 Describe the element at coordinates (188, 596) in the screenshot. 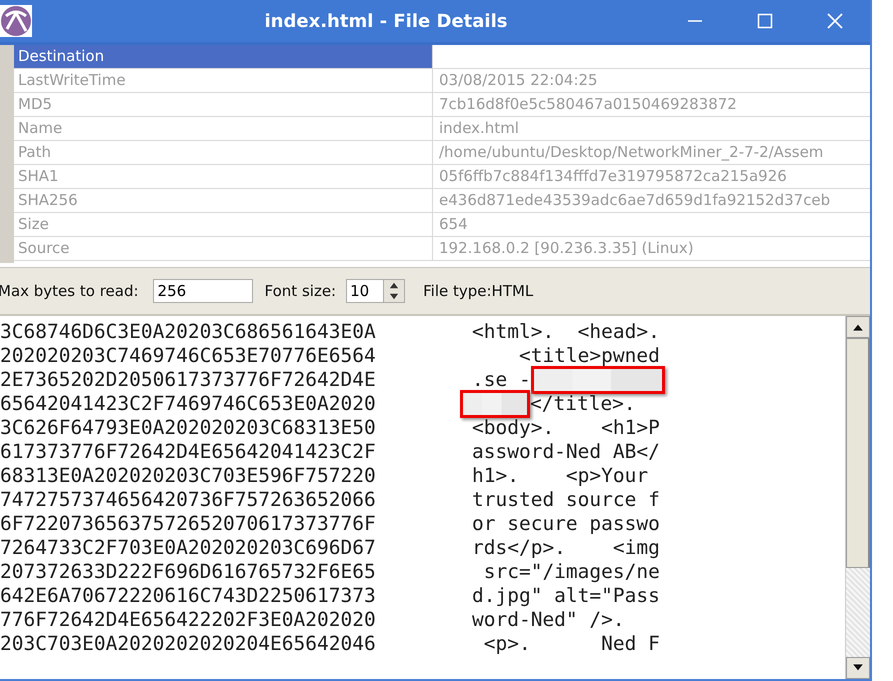

I see `hex-line: 642E6A70672220616C743D2250617373` at that location.